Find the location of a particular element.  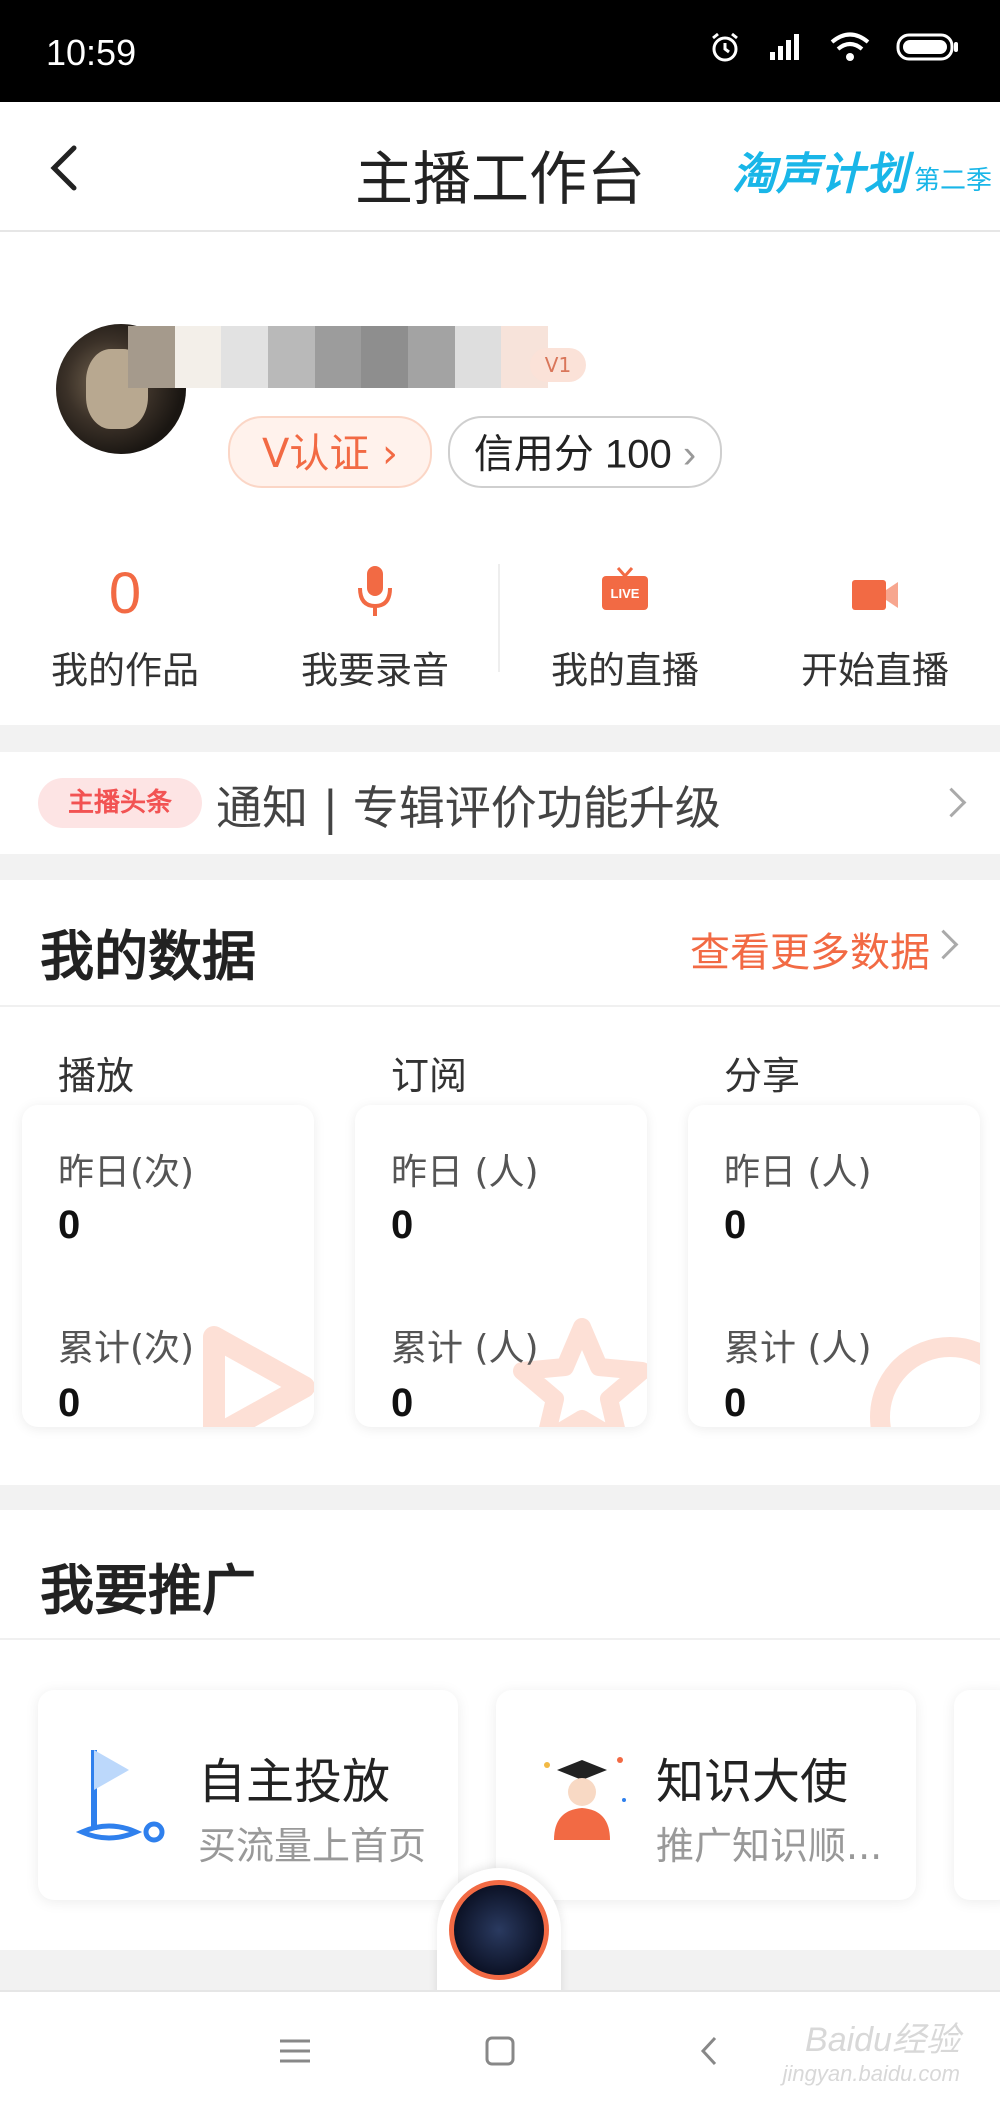

card-title: 自主投放 is located at coordinates (294, 1782).